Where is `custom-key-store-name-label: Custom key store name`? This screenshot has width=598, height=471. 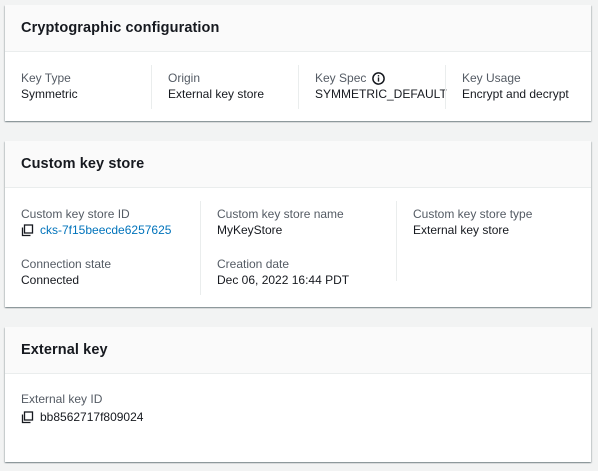 custom-key-store-name-label: Custom key store name is located at coordinates (280, 214).